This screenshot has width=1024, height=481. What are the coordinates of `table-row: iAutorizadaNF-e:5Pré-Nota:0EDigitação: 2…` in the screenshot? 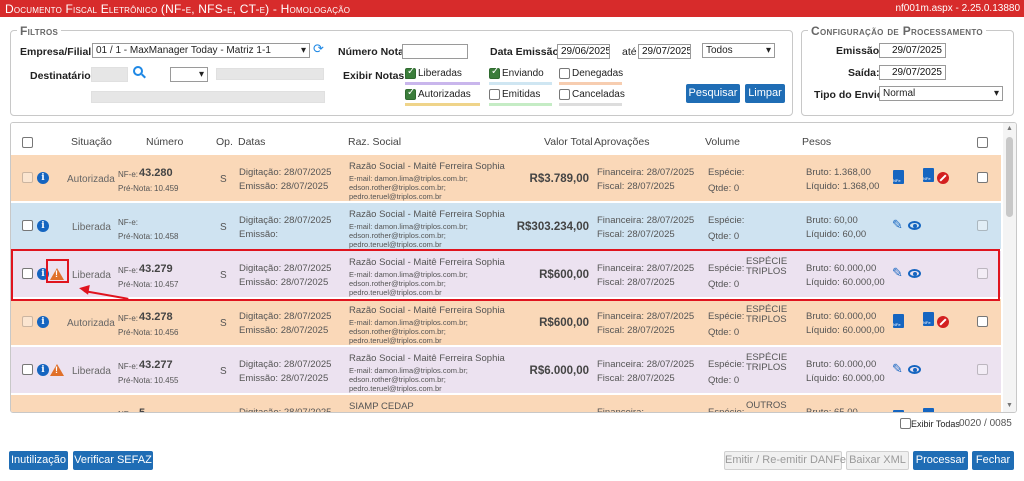 It's located at (506, 404).